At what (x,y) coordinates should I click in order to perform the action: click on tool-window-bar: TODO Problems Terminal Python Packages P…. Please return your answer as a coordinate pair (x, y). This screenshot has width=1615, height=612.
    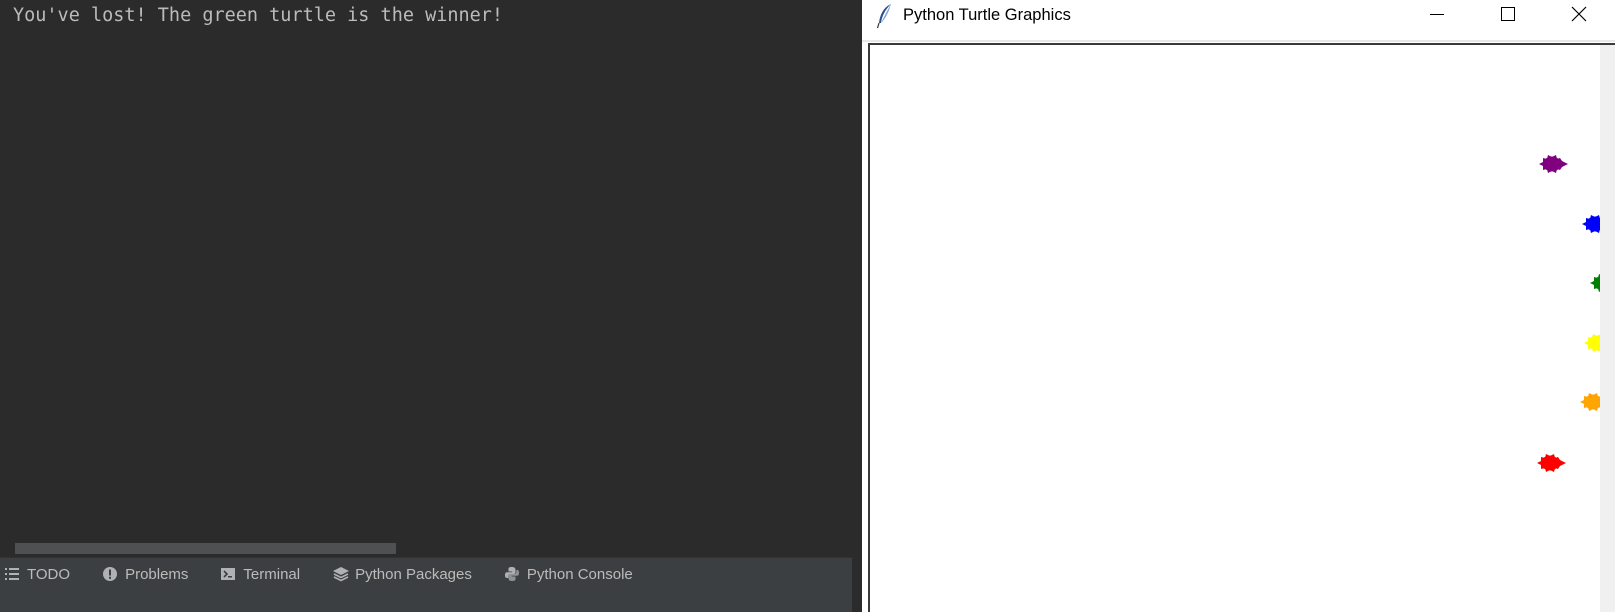
    Looking at the image, I should click on (431, 573).